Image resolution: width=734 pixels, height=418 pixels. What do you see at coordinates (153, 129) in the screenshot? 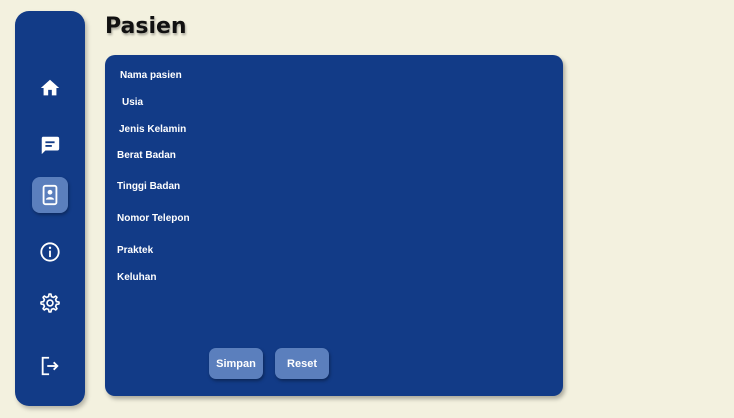
I see `field-label-jenis-kelamin: Jenis Kelamin` at bounding box center [153, 129].